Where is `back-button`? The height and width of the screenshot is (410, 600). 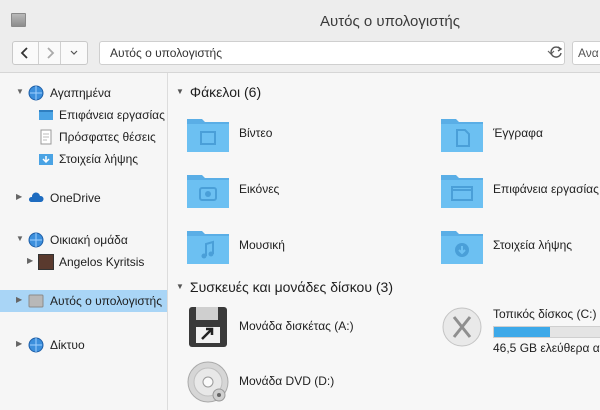
back-button is located at coordinates (26, 53).